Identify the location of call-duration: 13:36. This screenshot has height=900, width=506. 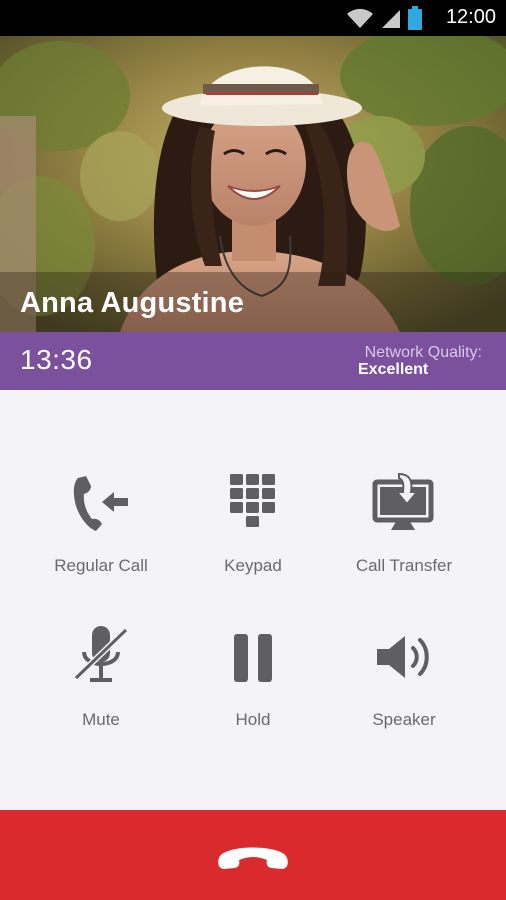
(56, 359).